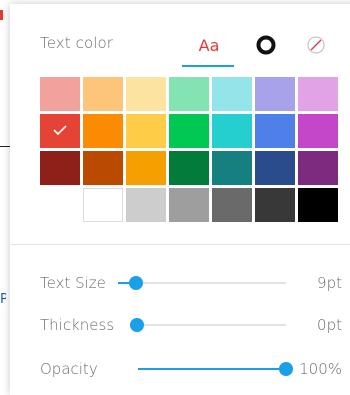 This screenshot has height=395, width=350. I want to click on opacity-row: Opacity 100%, so click(191, 369).